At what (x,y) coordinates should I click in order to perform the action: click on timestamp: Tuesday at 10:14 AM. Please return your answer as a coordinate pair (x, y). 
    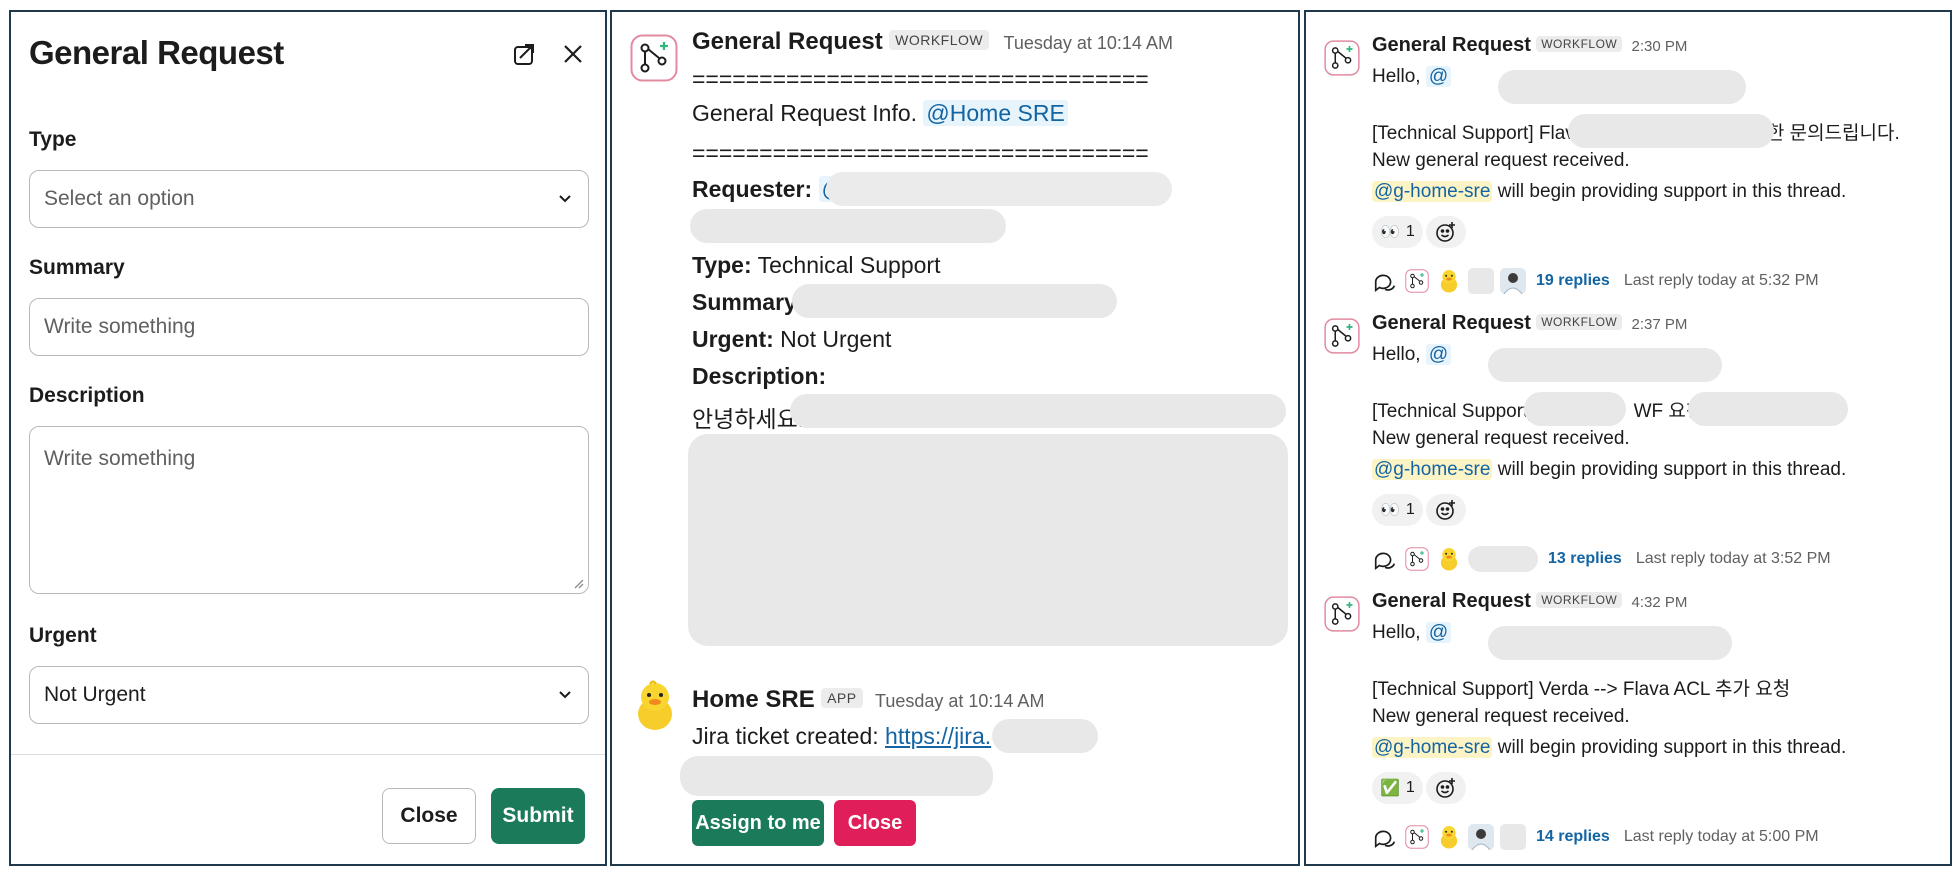
    Looking at the image, I should click on (1088, 43).